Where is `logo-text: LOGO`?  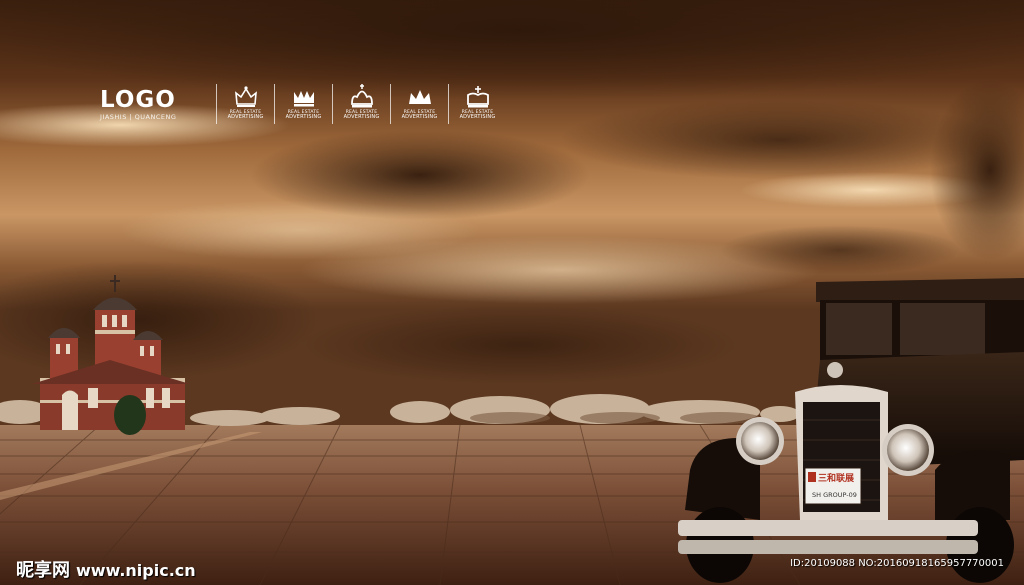 logo-text: LOGO is located at coordinates (138, 100).